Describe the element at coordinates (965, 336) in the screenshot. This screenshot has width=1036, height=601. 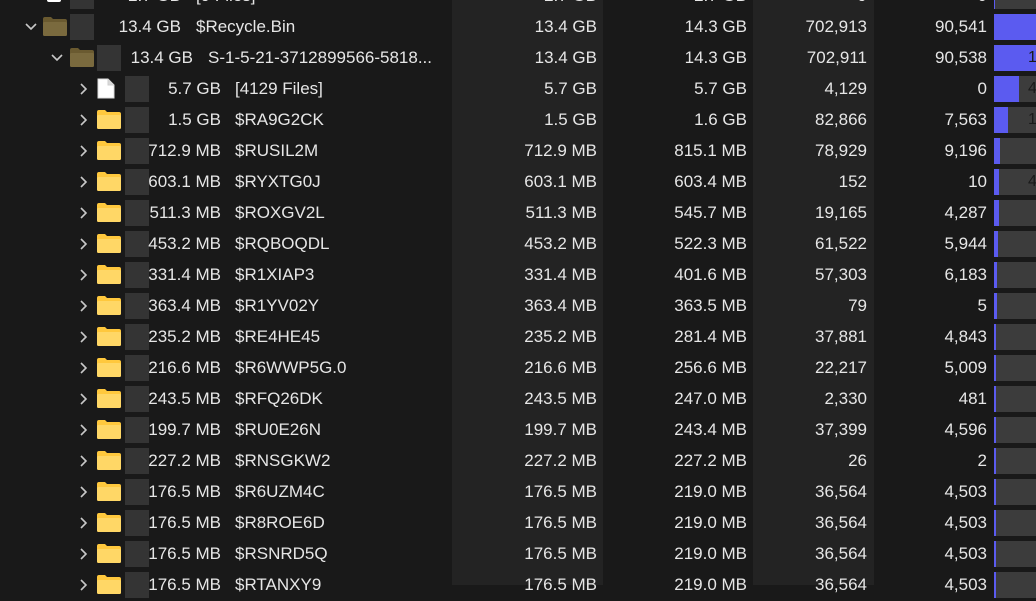
I see `folders-cell: 4,843` at that location.